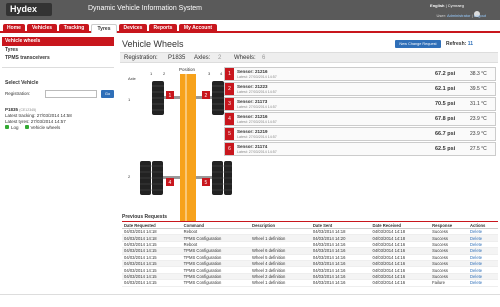  Describe the element at coordinates (104, 28) in the screenshot. I see `tab-tyres: Tyres` at that location.